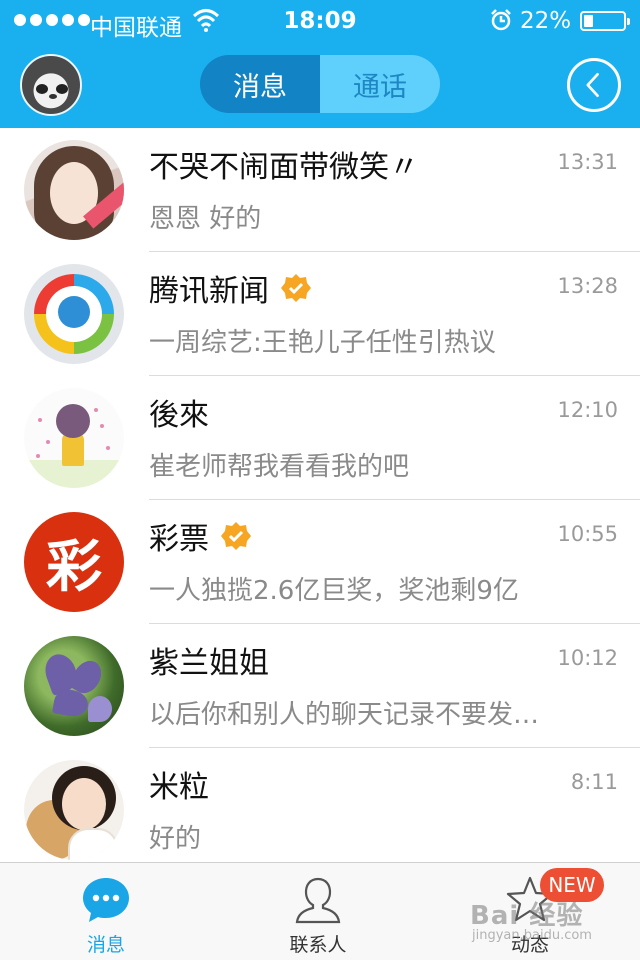 This screenshot has width=640, height=960. I want to click on contact-name: 米粒, so click(179, 787).